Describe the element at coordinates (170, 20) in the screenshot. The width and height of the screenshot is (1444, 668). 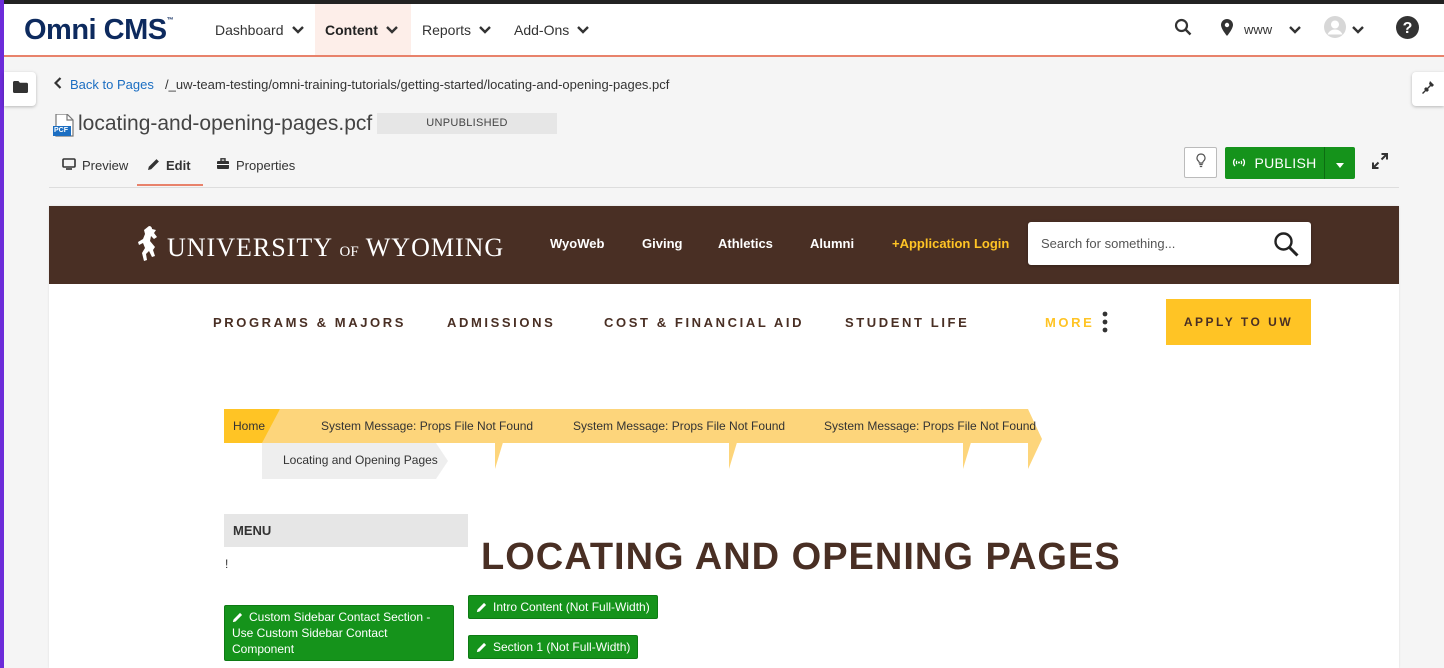
I see `logo-trademark: ™` at that location.